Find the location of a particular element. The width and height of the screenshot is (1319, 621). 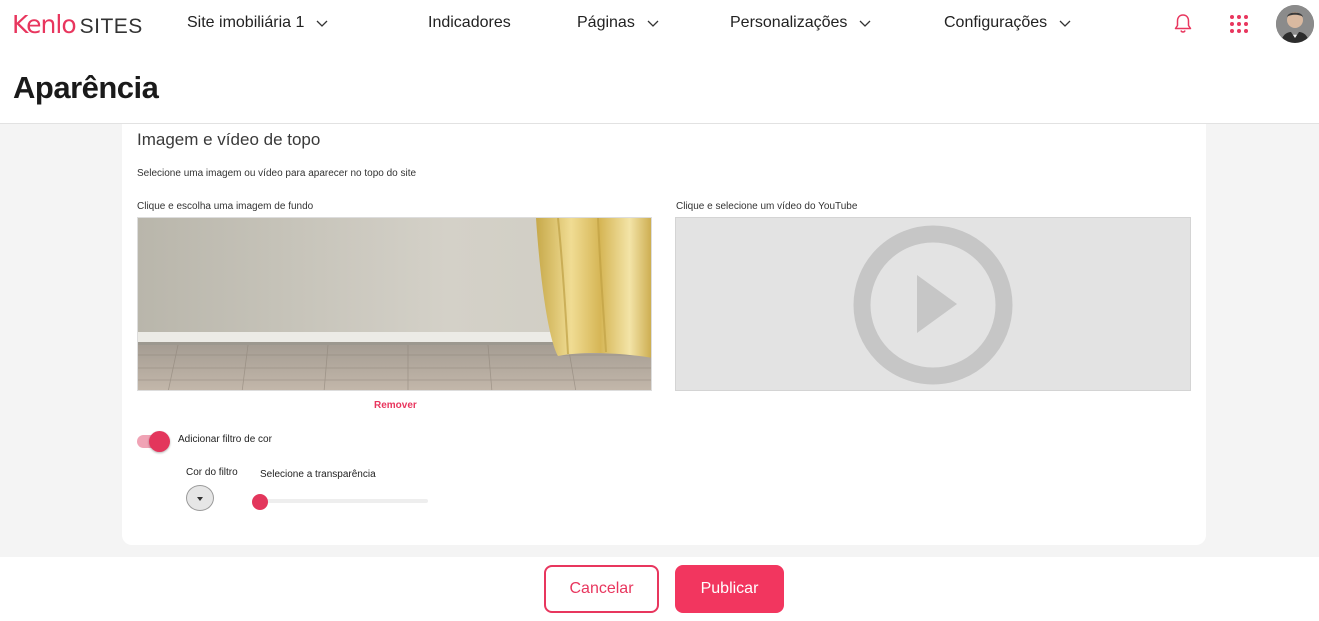

action-footer: Cancelar Publicar is located at coordinates (659, 589).